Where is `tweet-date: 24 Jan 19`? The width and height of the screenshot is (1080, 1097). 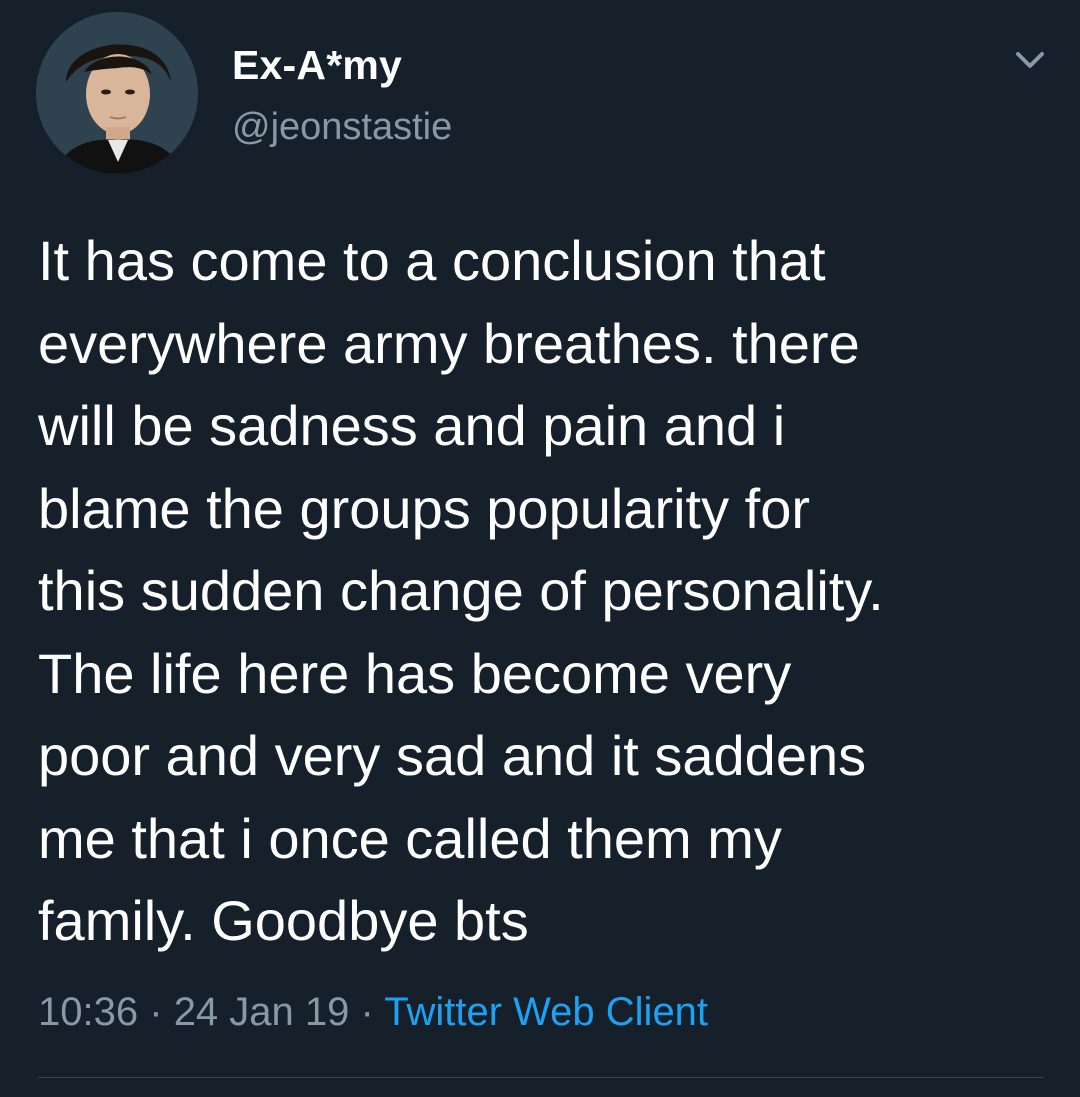
tweet-date: 24 Jan 19 is located at coordinates (262, 1012).